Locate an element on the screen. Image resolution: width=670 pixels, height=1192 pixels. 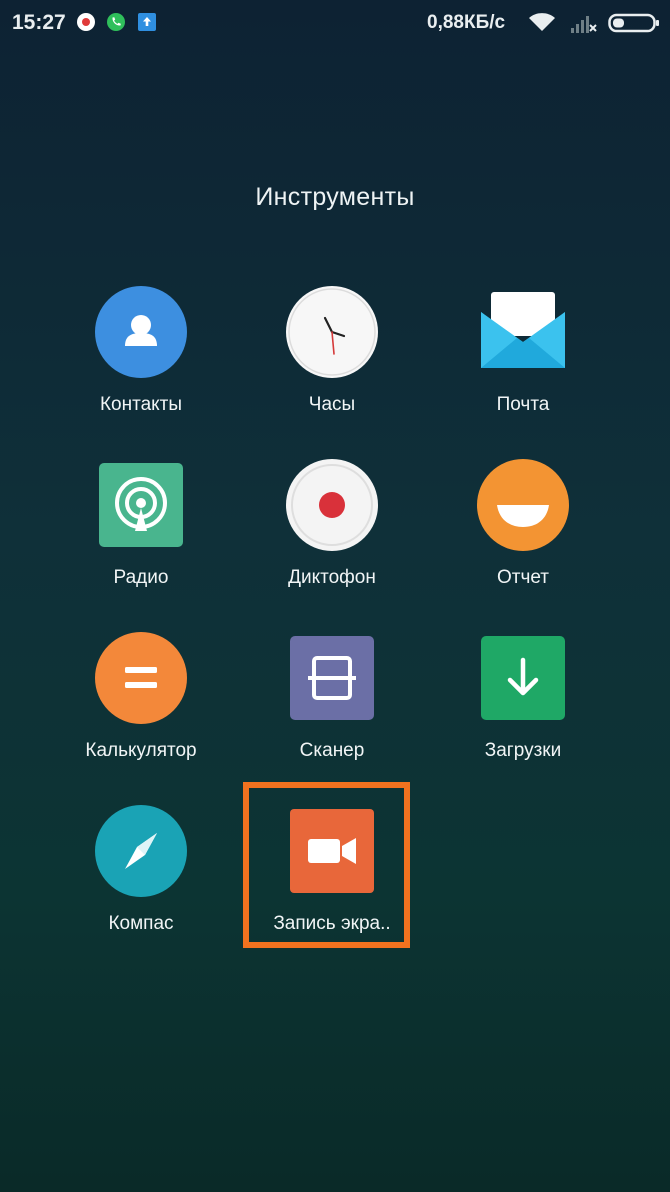
battery-icon is located at coordinates (633, 23).